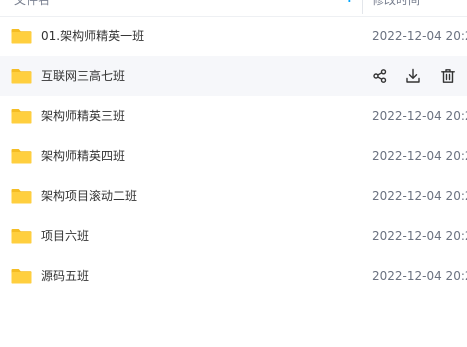  Describe the element at coordinates (233, 196) in the screenshot. I see `file-row: 架构项目滚动二班 2022-12-04 20:27` at that location.